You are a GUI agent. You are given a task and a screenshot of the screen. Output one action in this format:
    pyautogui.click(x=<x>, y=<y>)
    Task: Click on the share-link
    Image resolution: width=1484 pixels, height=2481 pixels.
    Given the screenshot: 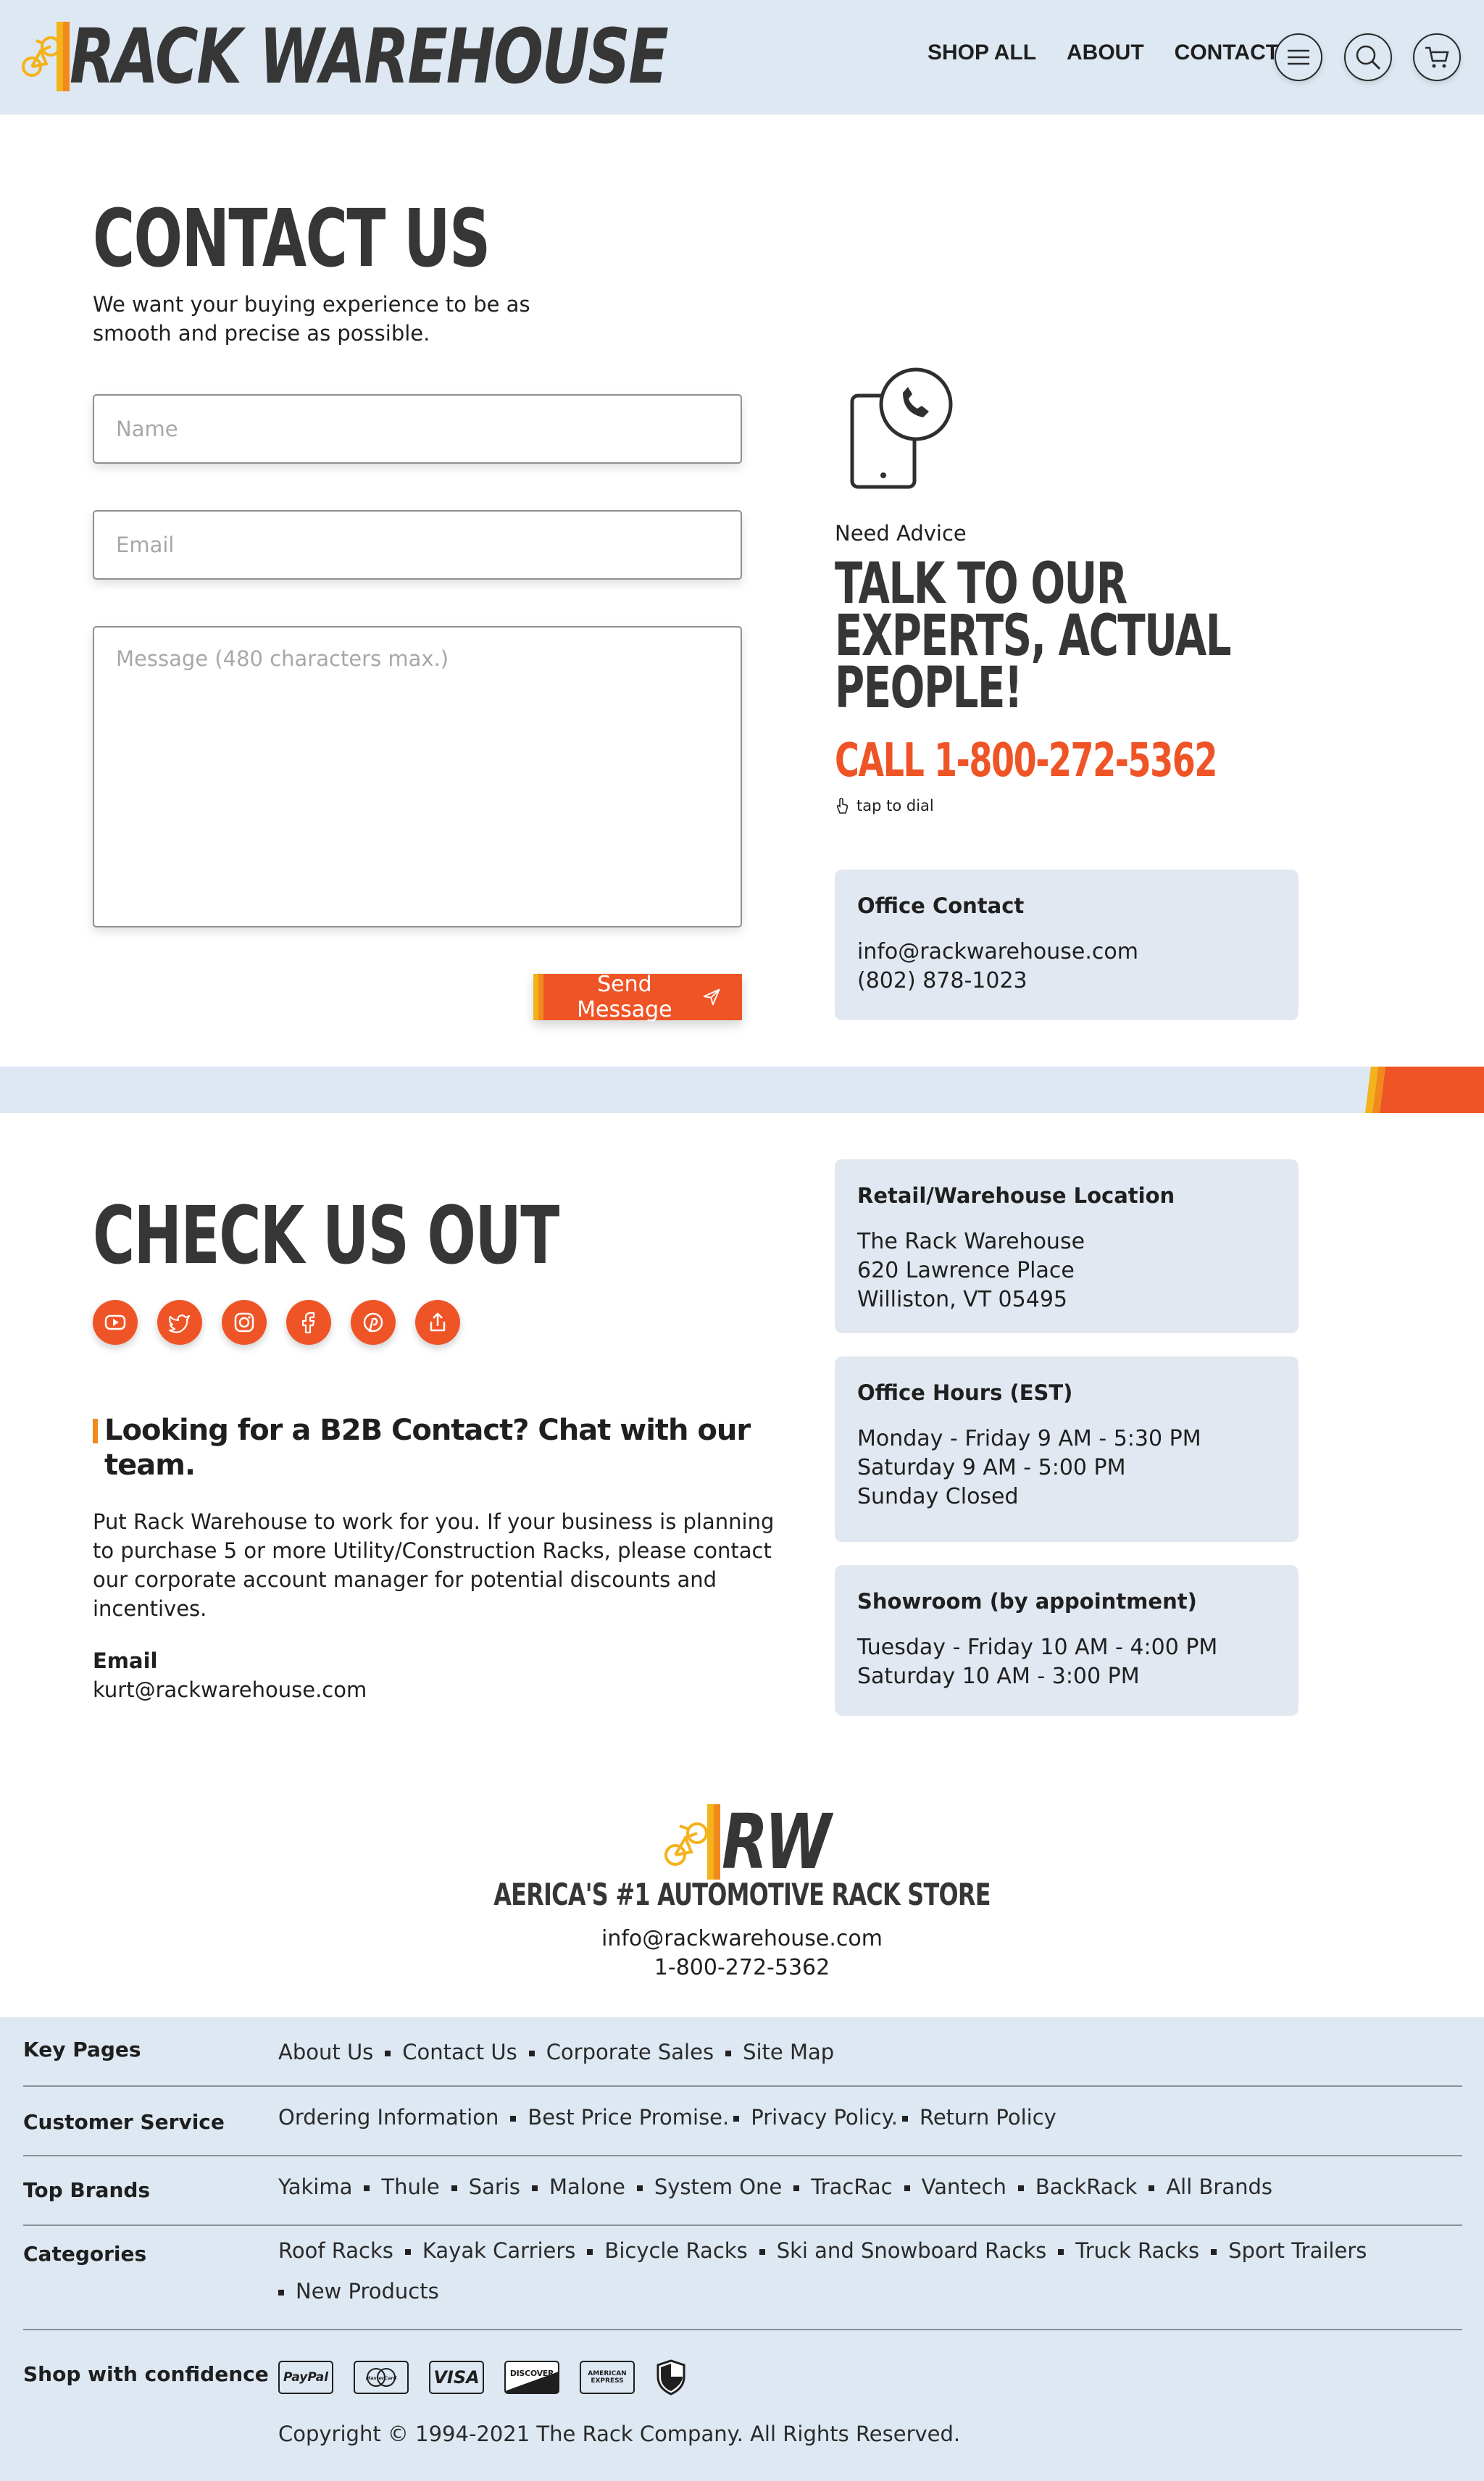 What is the action you would take?
    pyautogui.click(x=437, y=1322)
    